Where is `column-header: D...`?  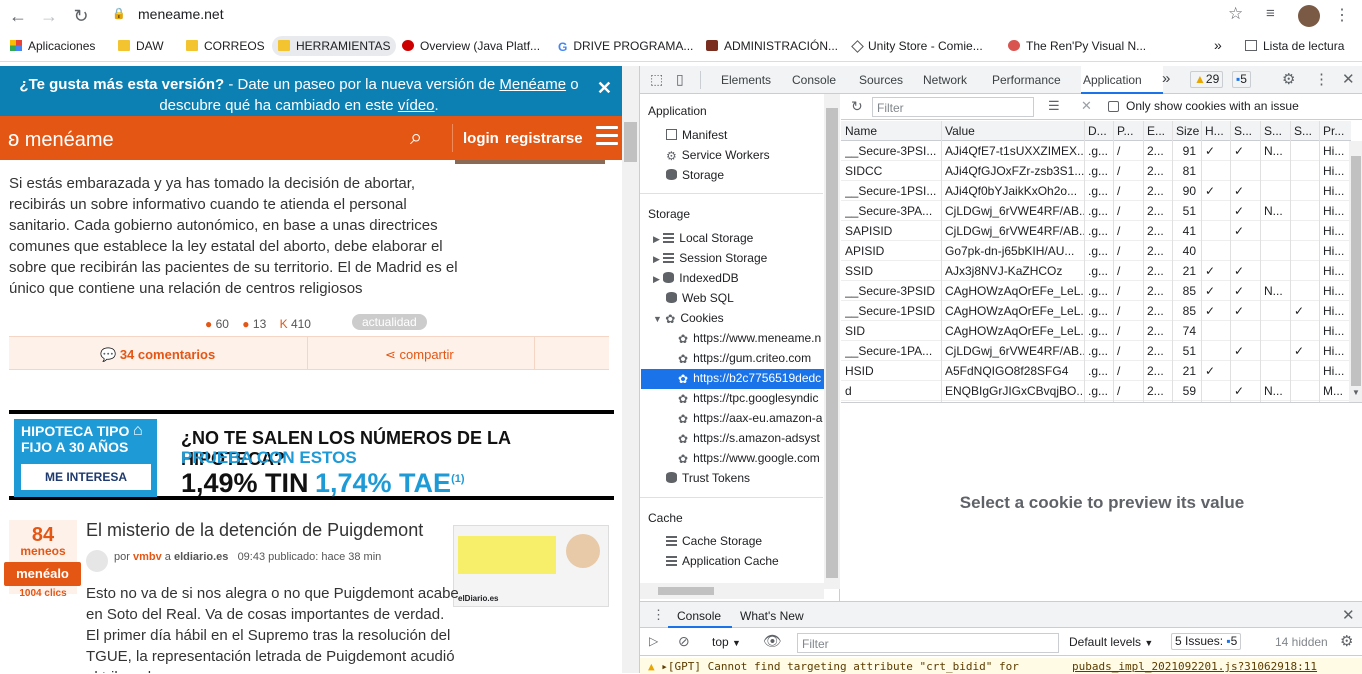 column-header: D... is located at coordinates (1101, 131).